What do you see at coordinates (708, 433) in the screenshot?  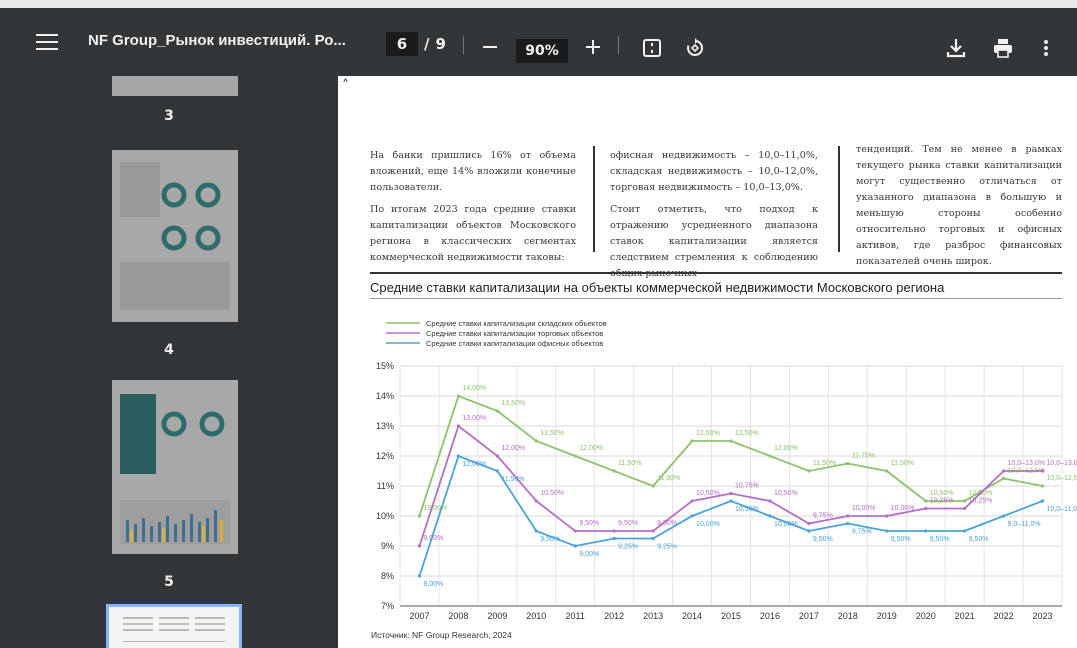 I see `data-label: 12,50%` at bounding box center [708, 433].